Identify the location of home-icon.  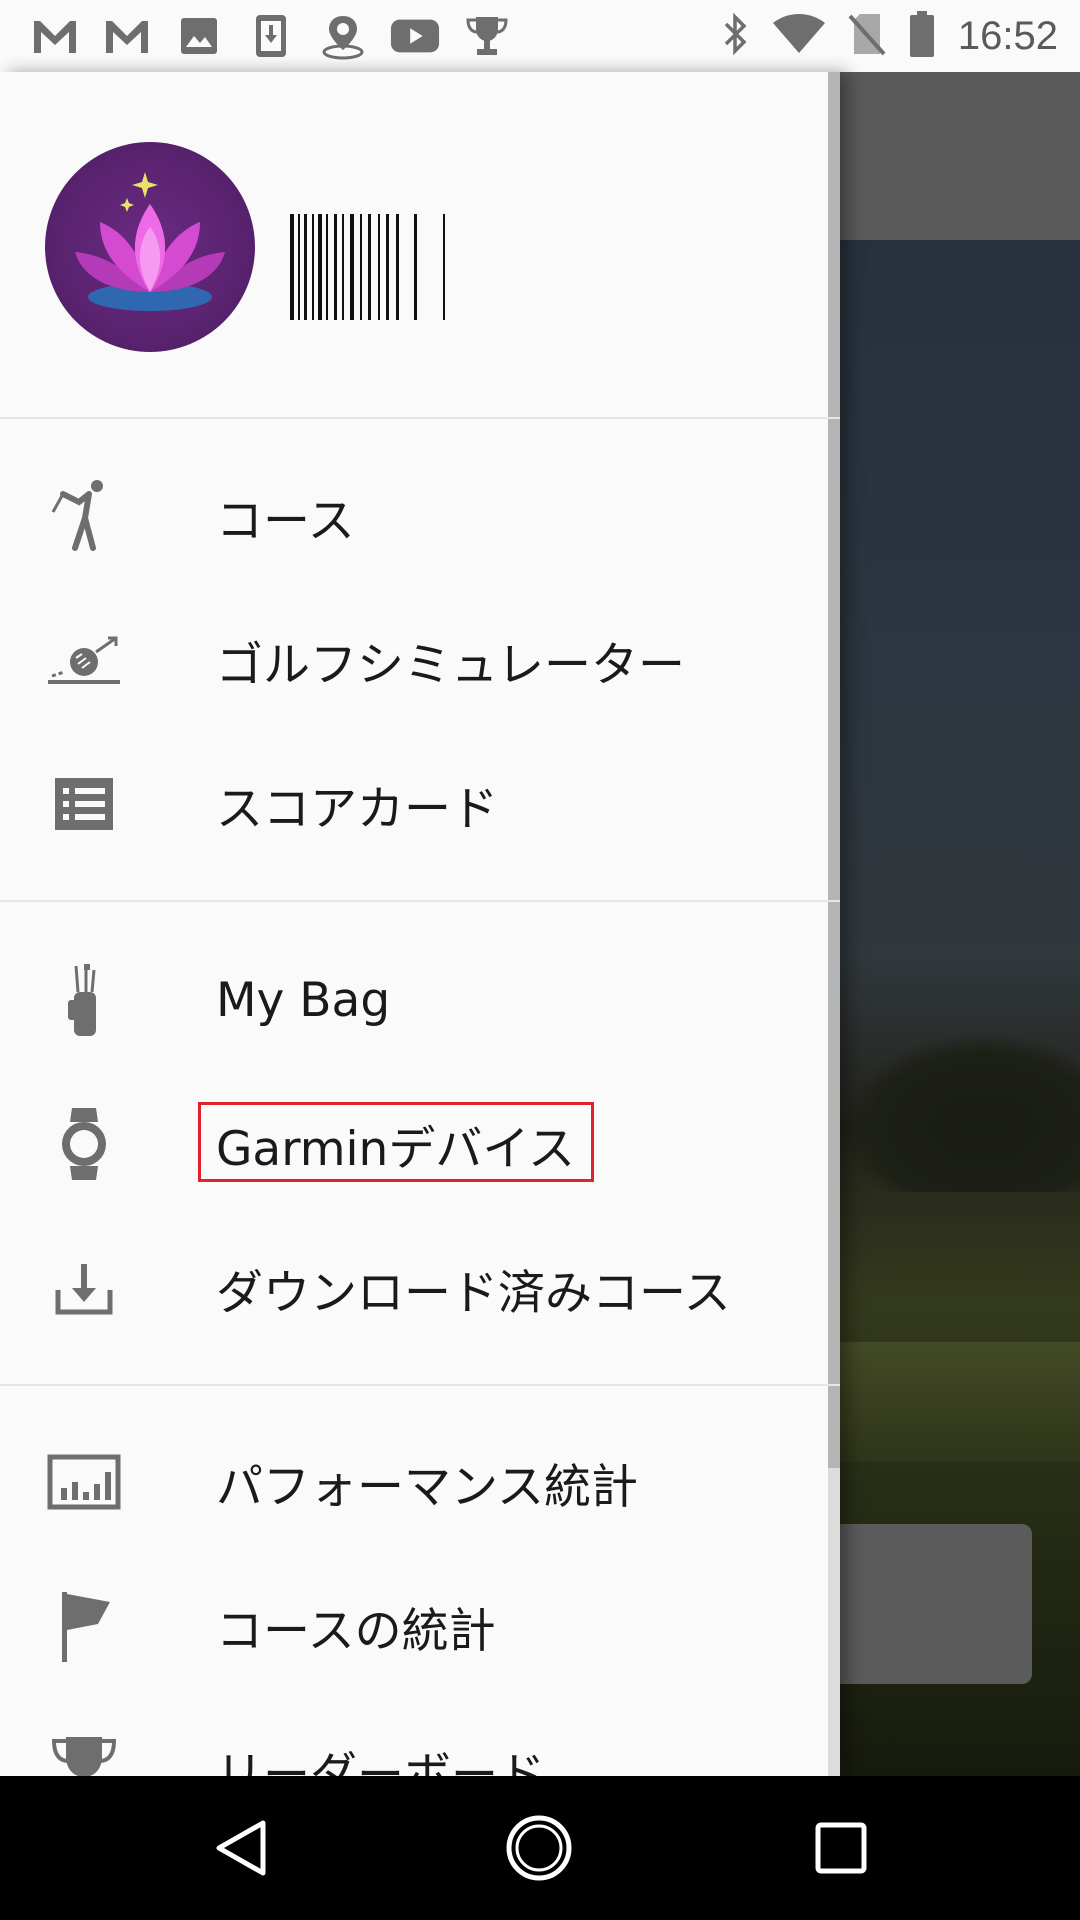
(539, 1848).